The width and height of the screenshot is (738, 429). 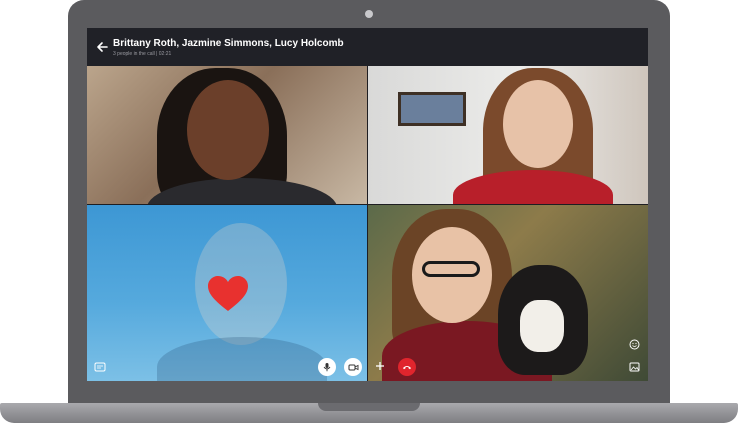 I want to click on gallery-icon, so click(x=634, y=367).